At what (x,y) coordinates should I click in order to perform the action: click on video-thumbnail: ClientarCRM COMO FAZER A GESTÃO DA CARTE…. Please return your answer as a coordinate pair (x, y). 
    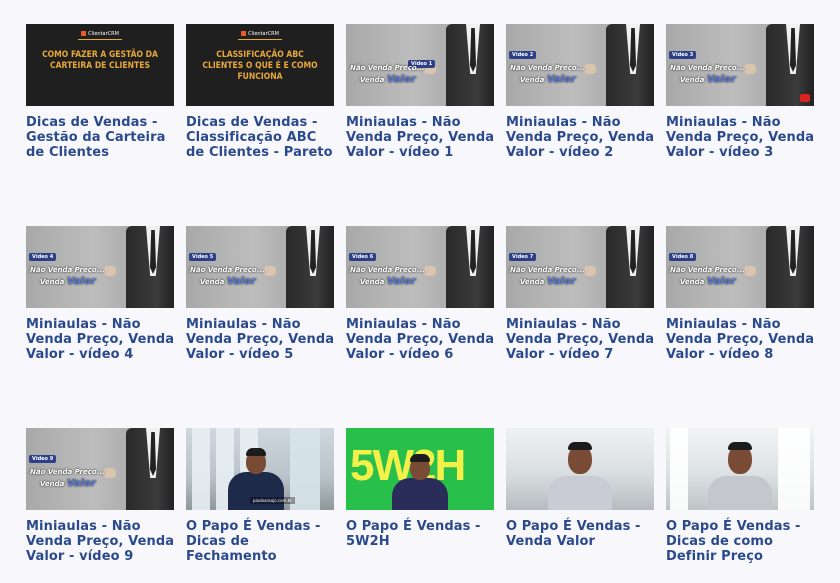
    Looking at the image, I should click on (100, 65).